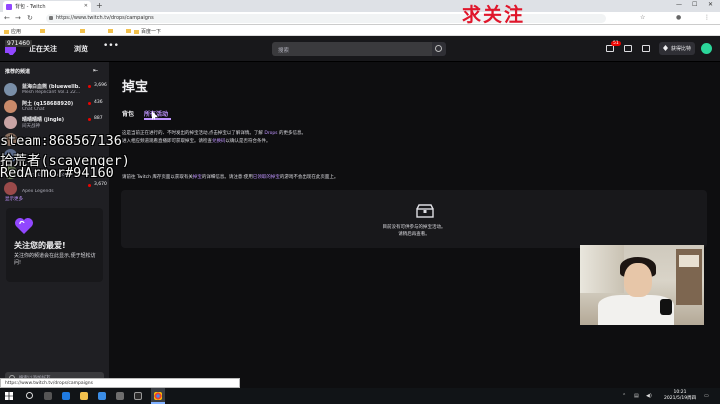 The image size is (720, 404). What do you see at coordinates (494, 15) in the screenshot?
I see `follow-request-banner: 求关注` at bounding box center [494, 15].